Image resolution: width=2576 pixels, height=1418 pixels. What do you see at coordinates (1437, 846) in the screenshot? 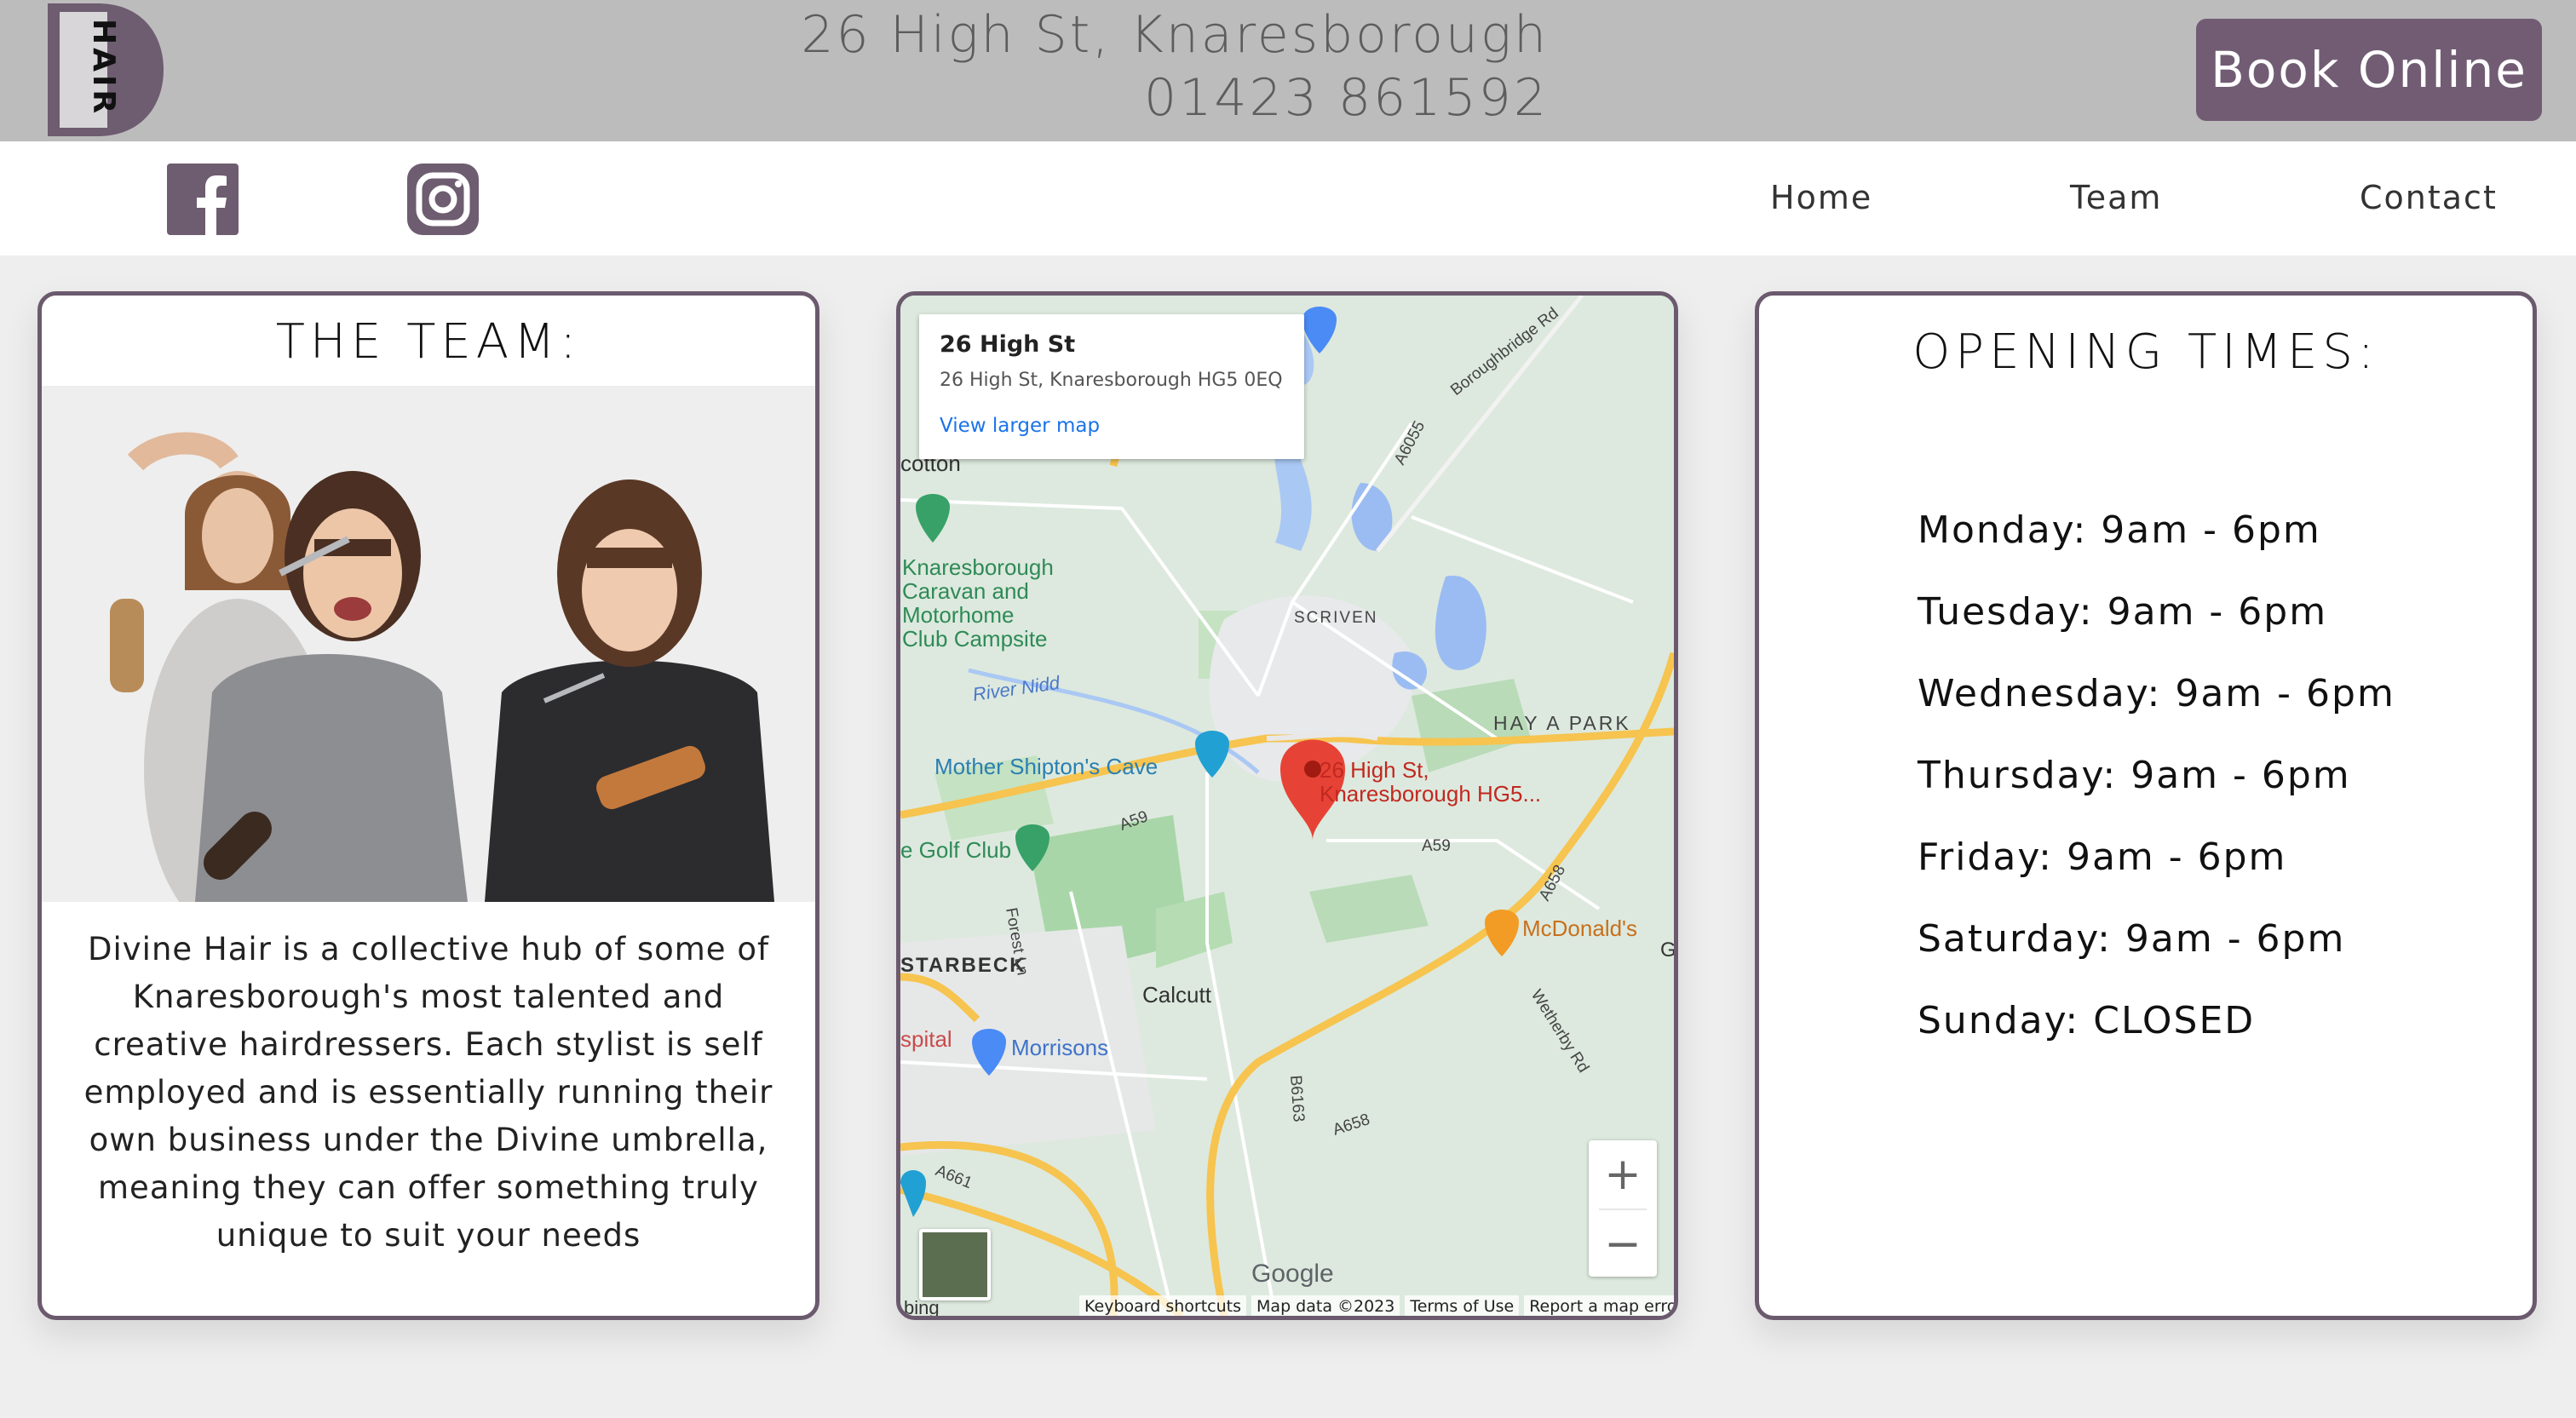
I see `map-label-a59-right: A59` at bounding box center [1437, 846].